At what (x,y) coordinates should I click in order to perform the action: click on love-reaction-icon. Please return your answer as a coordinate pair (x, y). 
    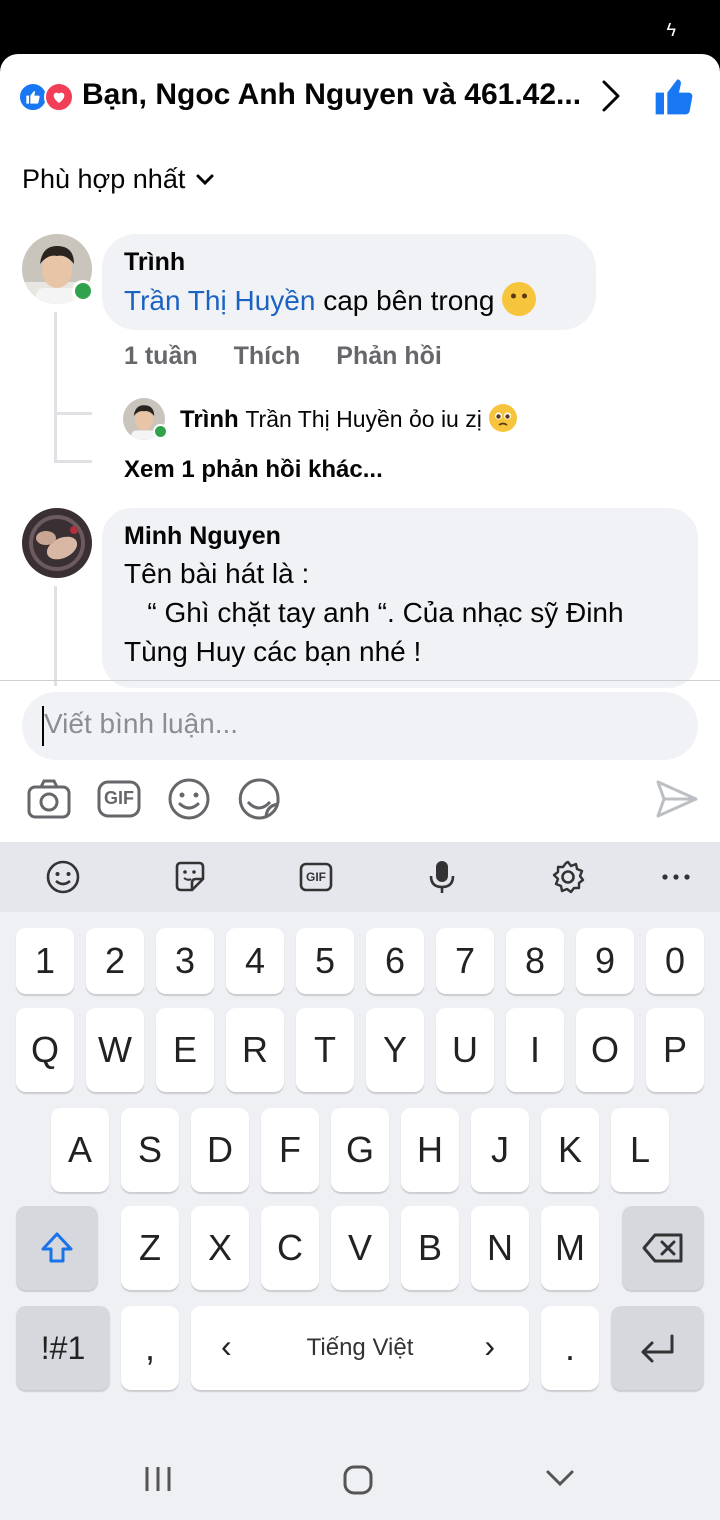
    Looking at the image, I should click on (59, 97).